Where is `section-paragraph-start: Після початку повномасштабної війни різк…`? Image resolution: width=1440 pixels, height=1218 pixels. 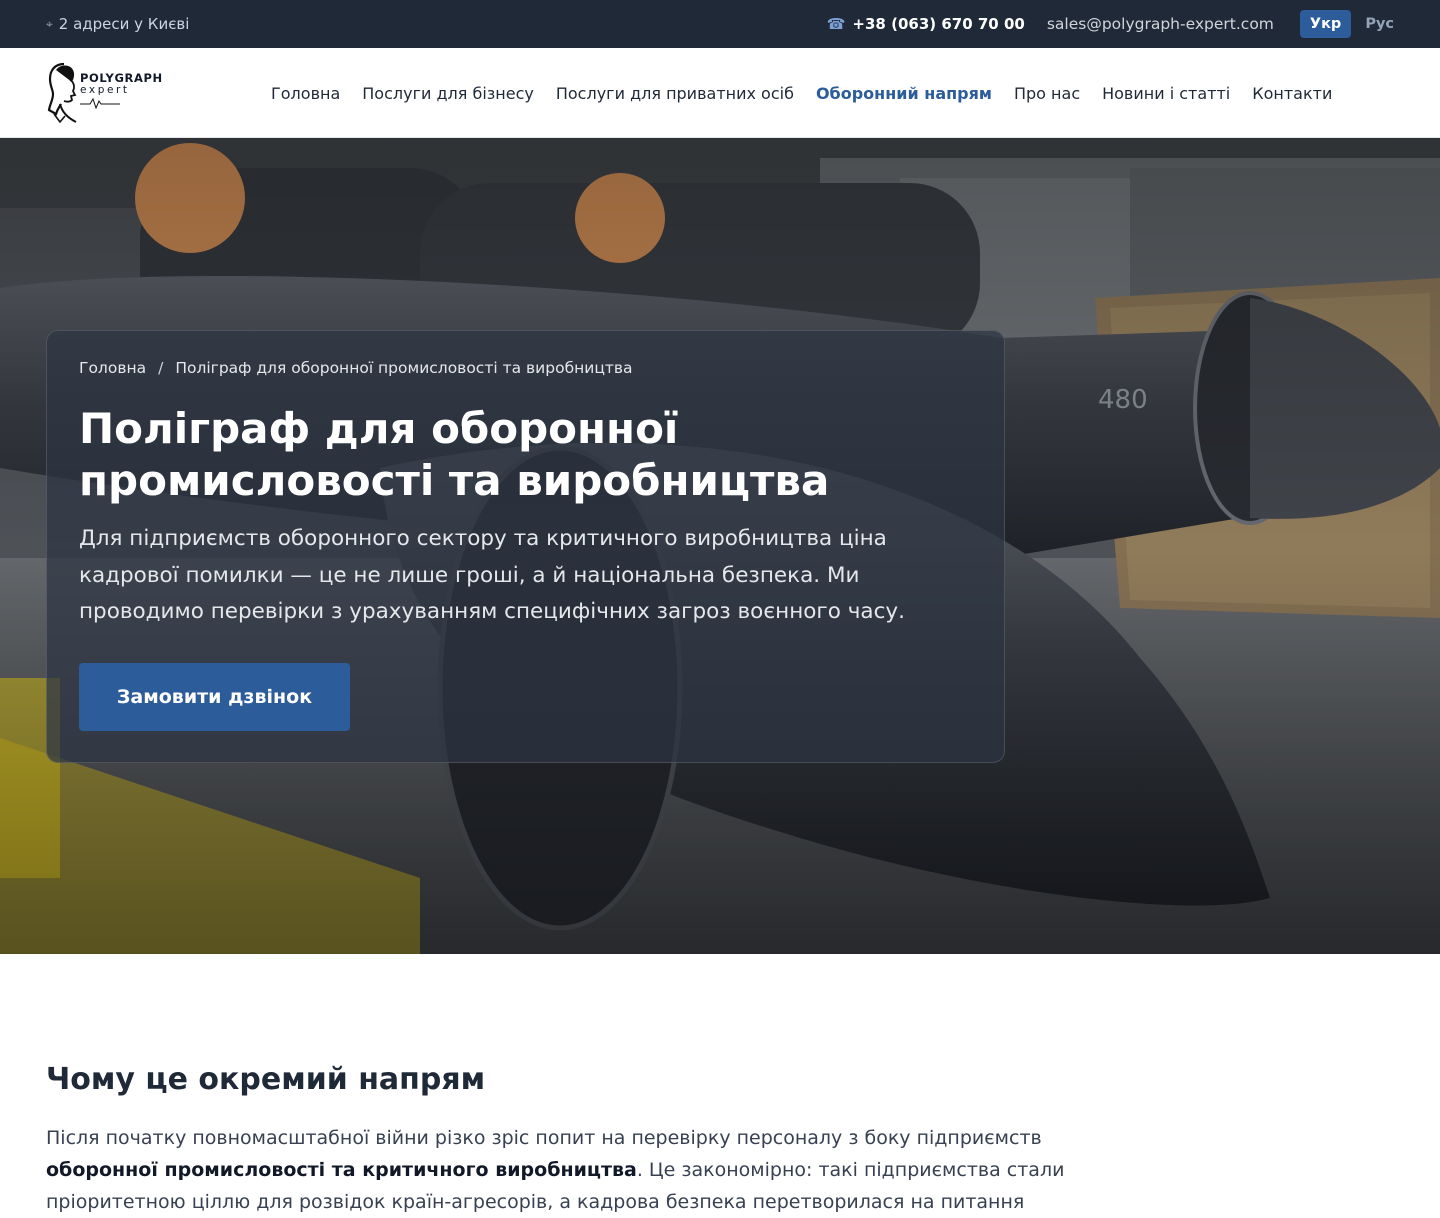
section-paragraph-start: Після початку повномасштабної війни різк… is located at coordinates (544, 1138).